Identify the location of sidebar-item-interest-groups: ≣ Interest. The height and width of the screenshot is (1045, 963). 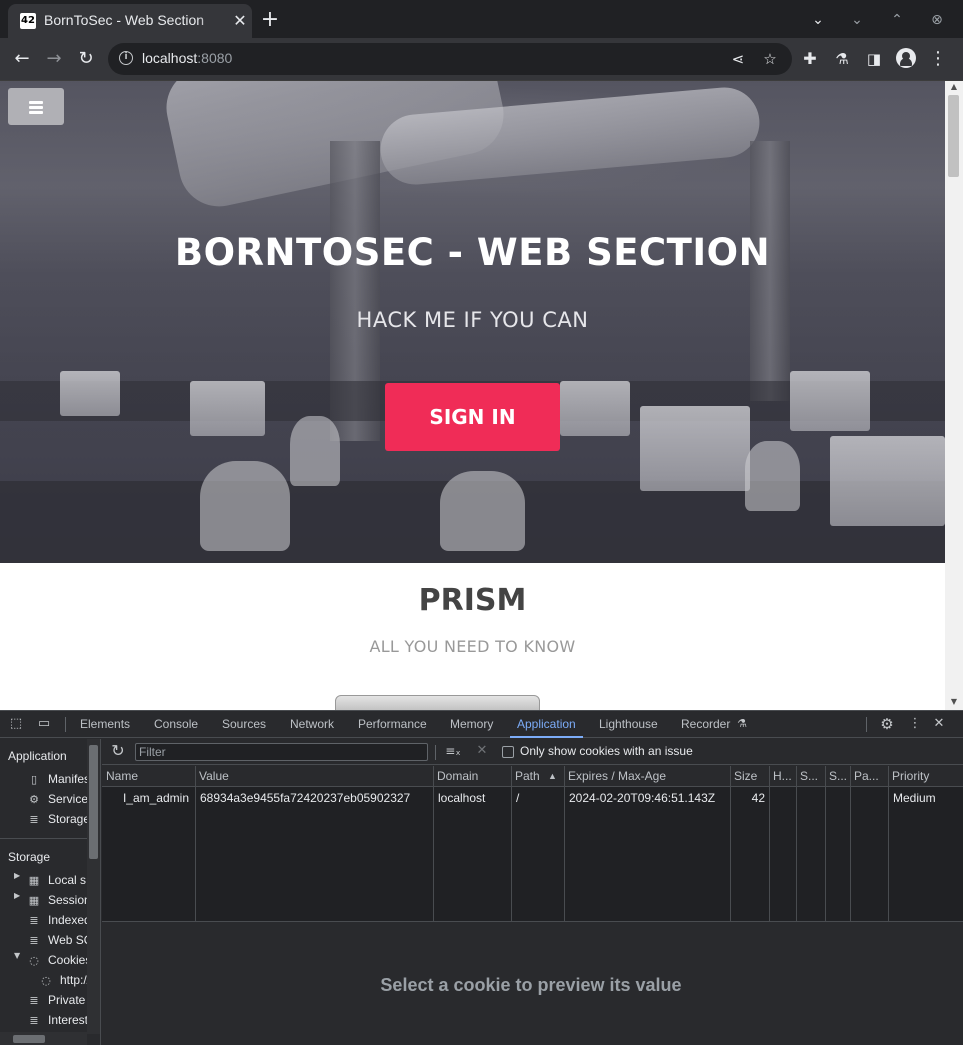
(57, 1020).